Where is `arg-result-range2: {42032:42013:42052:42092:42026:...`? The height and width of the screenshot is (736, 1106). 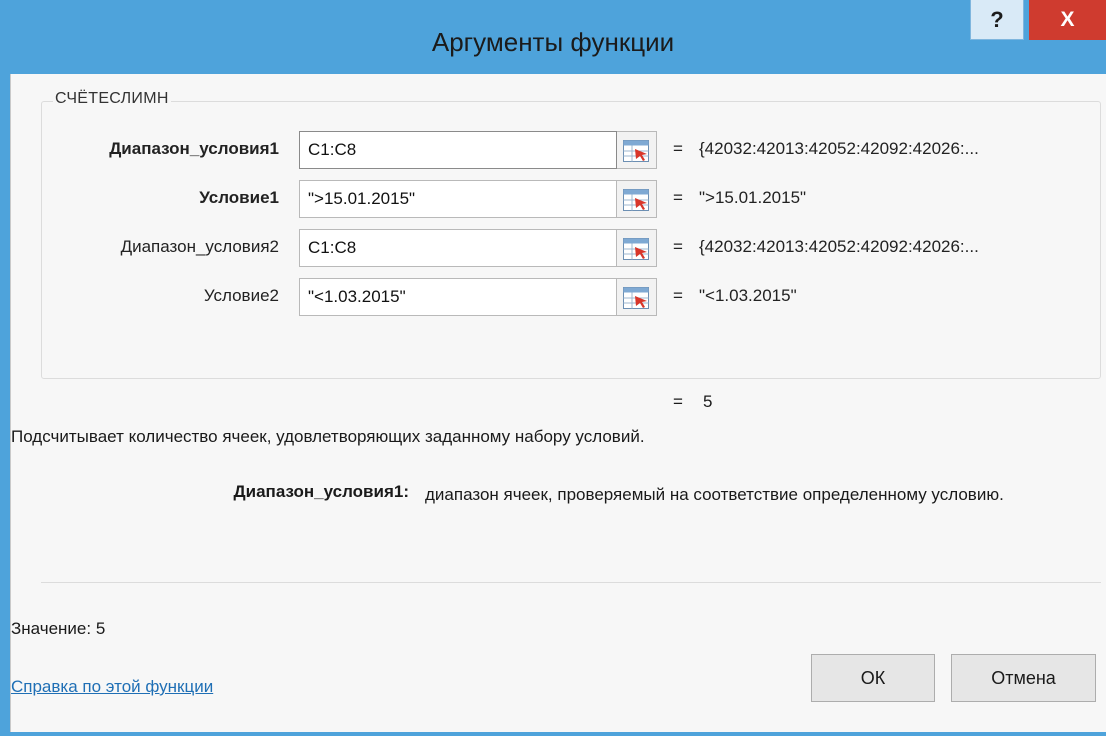 arg-result-range2: {42032:42013:42052:42092:42026:... is located at coordinates (839, 246).